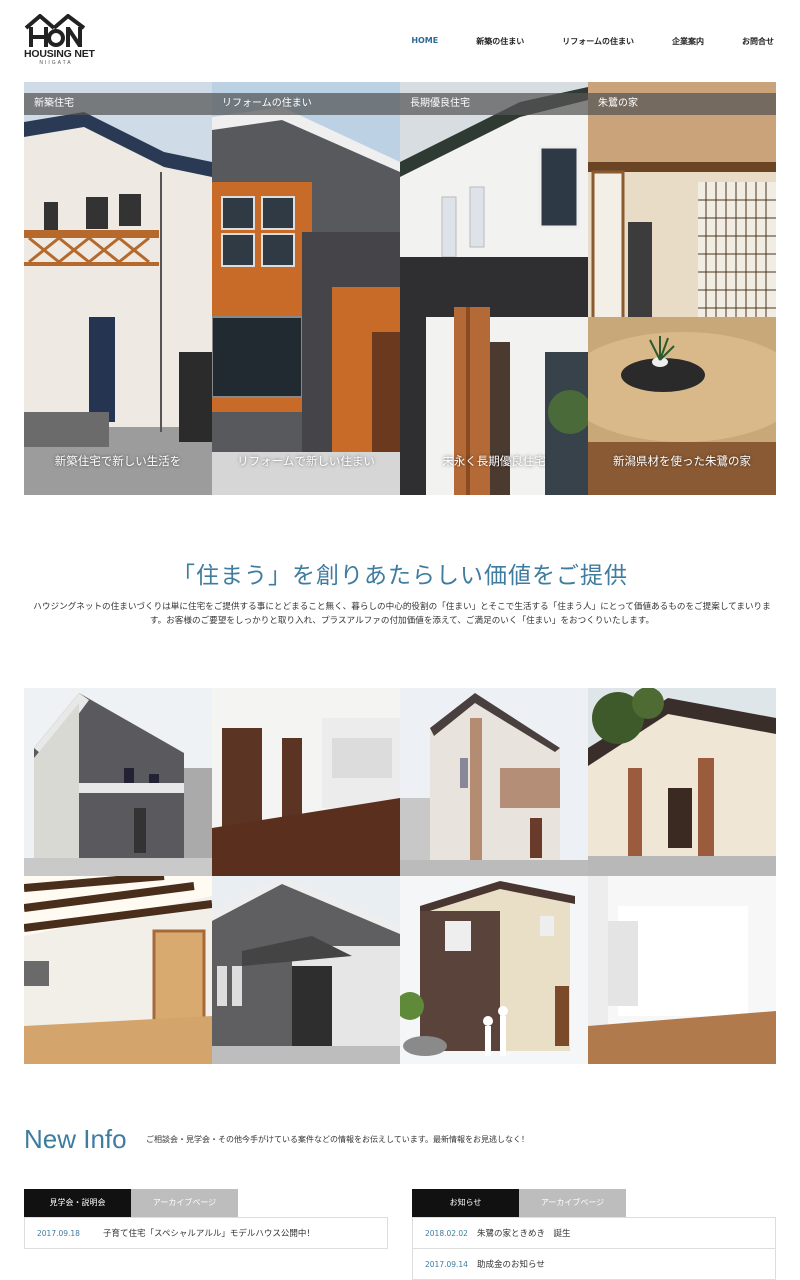 Image resolution: width=800 pixels, height=1280 pixels. I want to click on notices-tabs: お知らせ アーカイブページ, so click(594, 1203).